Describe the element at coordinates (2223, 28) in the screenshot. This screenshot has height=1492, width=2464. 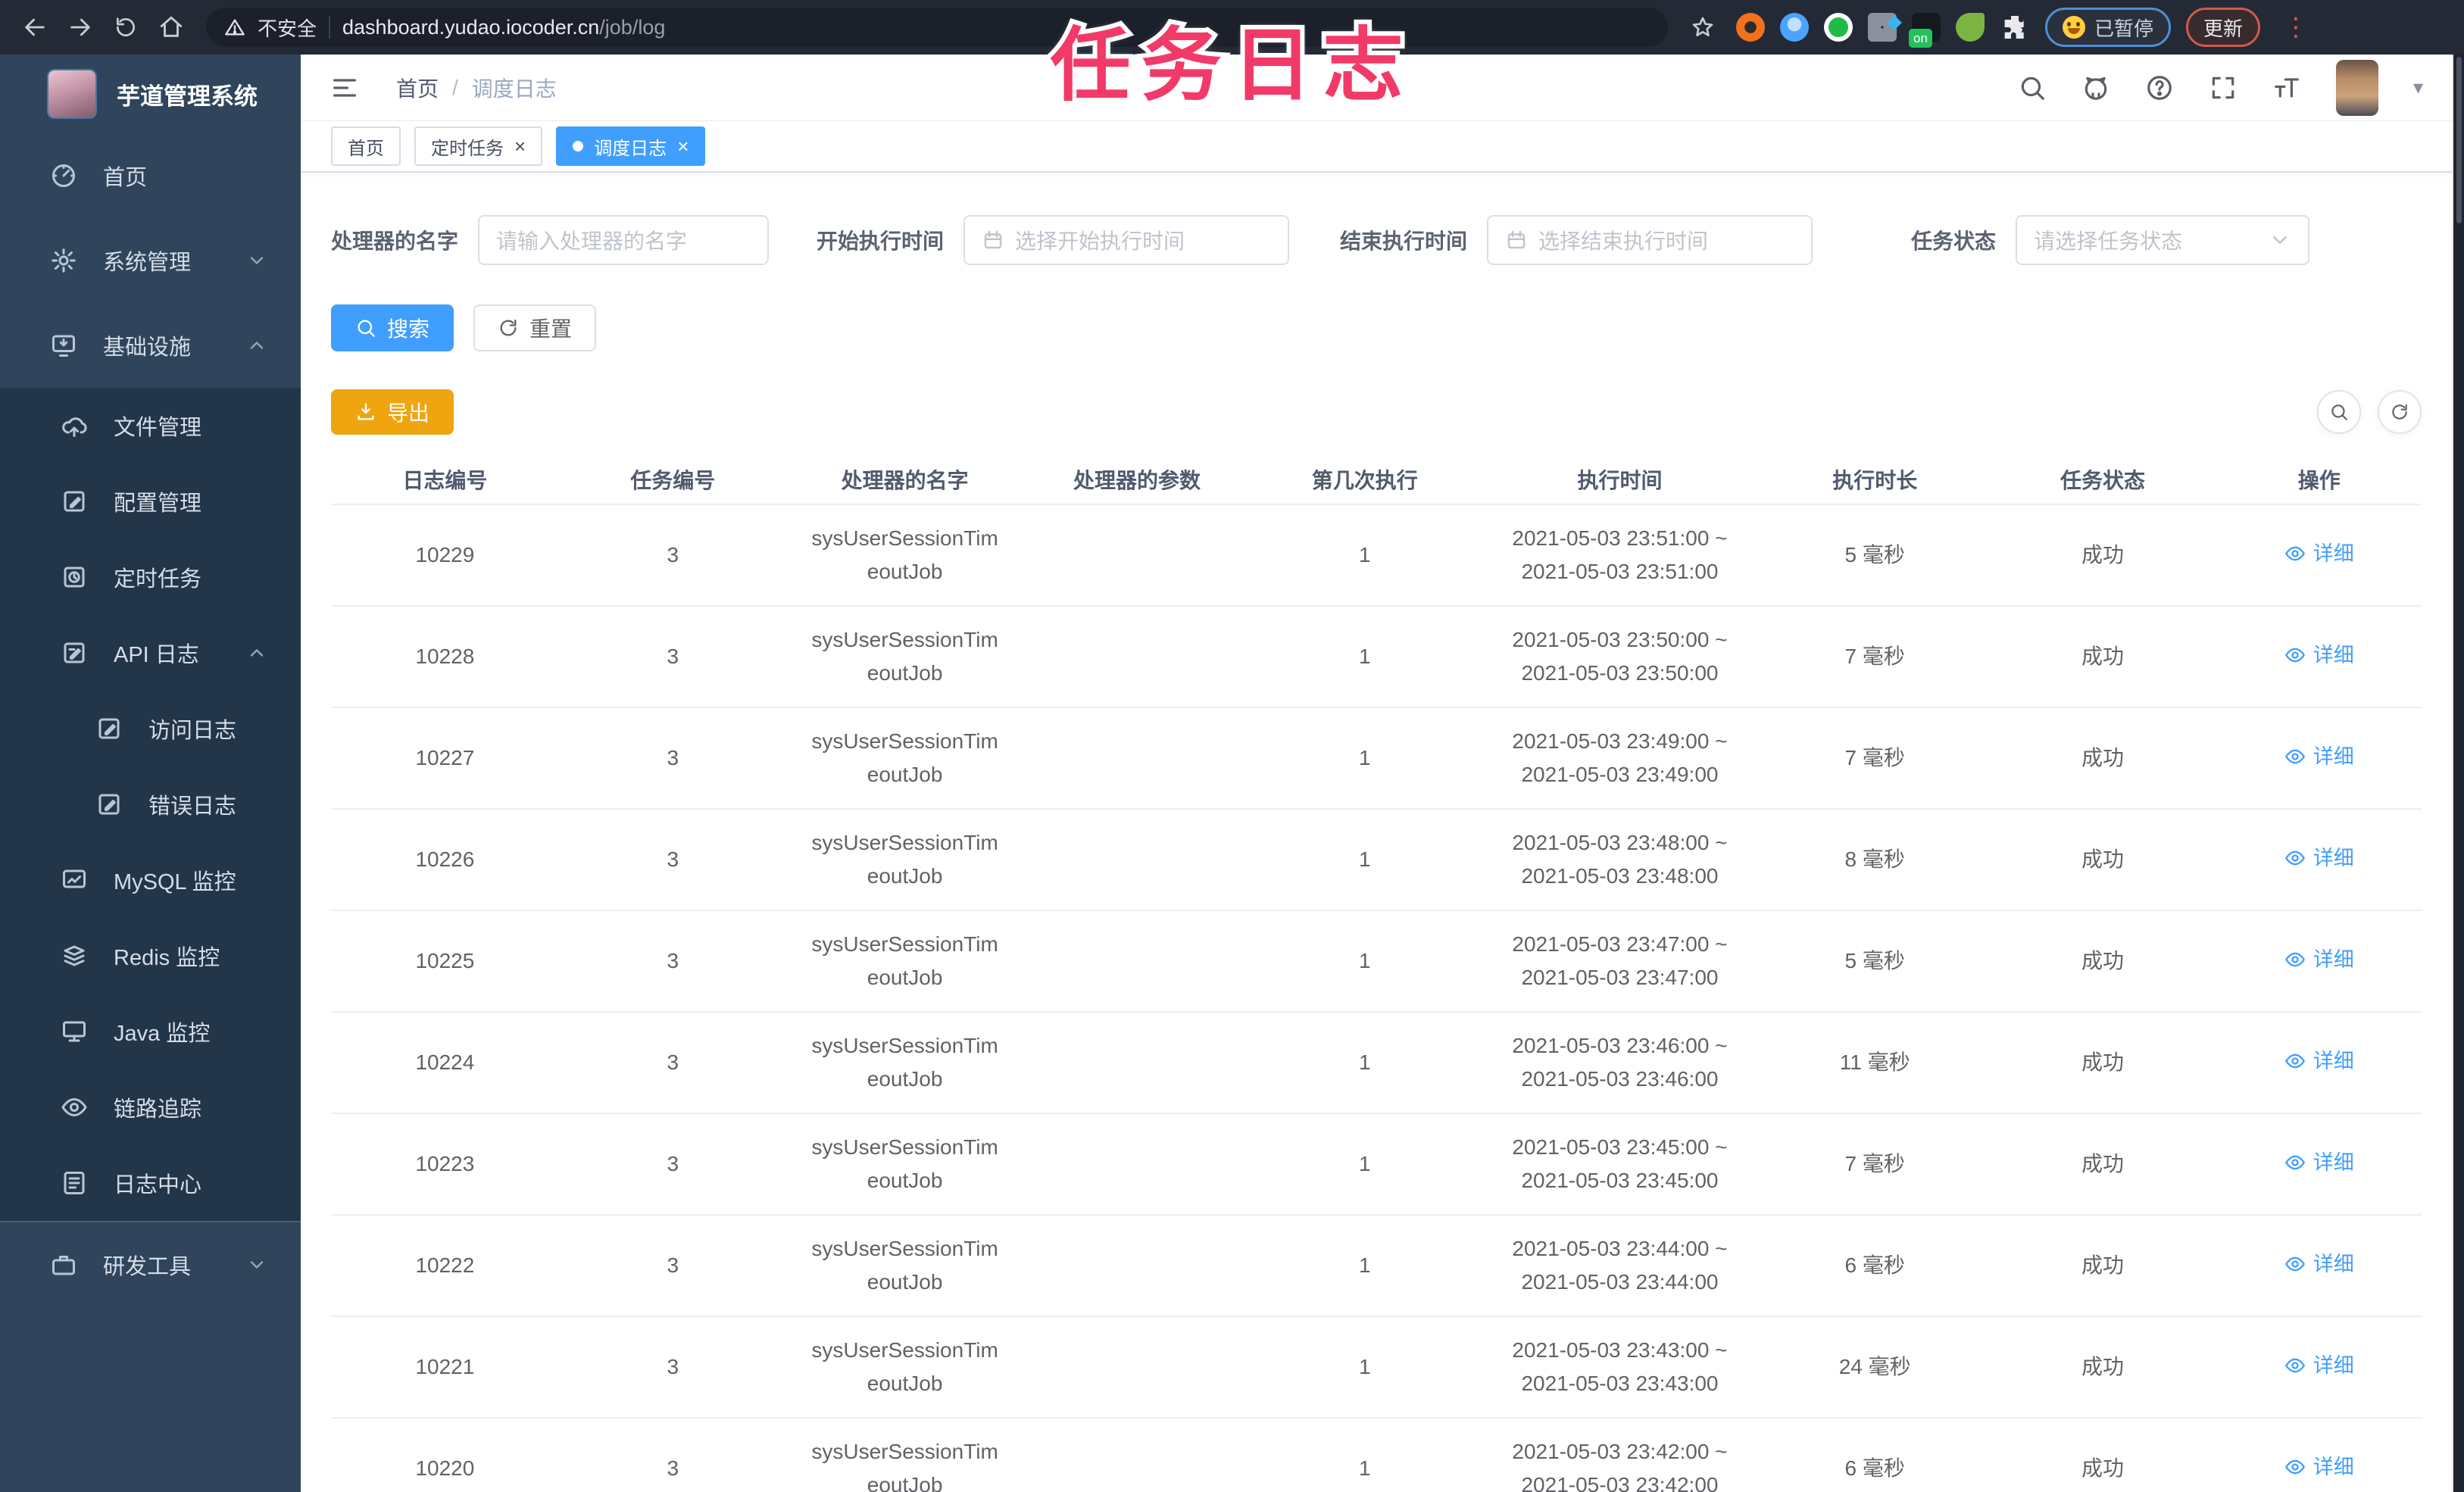
I see `update-button: 更新` at that location.